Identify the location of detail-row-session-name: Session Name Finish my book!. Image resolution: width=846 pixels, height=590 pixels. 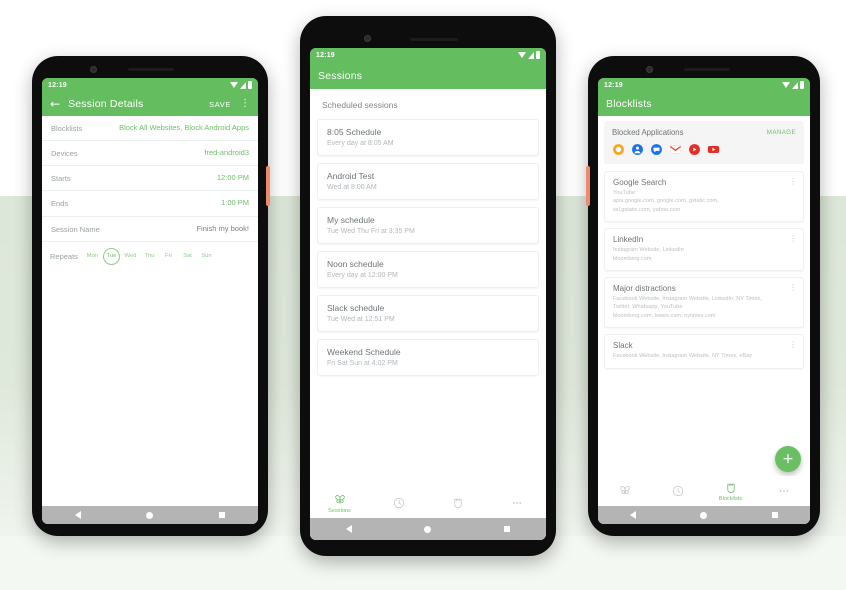
(150, 229).